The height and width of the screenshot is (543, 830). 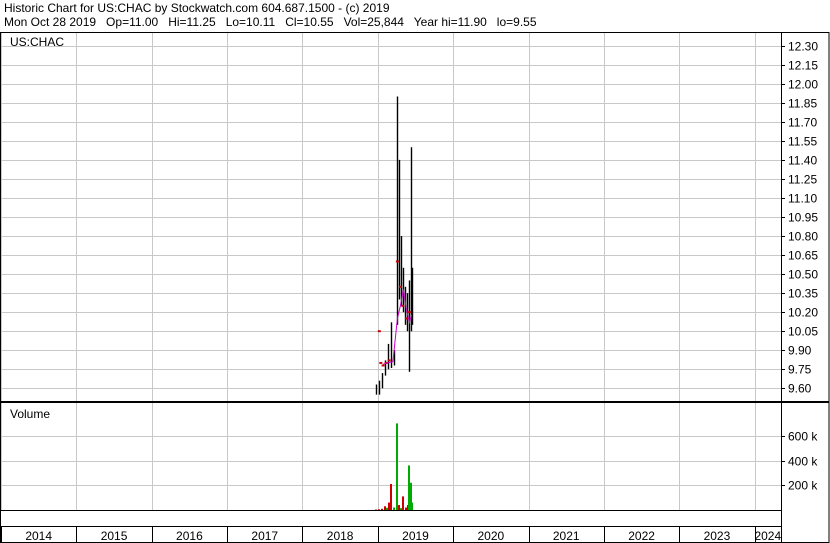 What do you see at coordinates (415, 536) in the screenshot?
I see `year-label: 2019` at bounding box center [415, 536].